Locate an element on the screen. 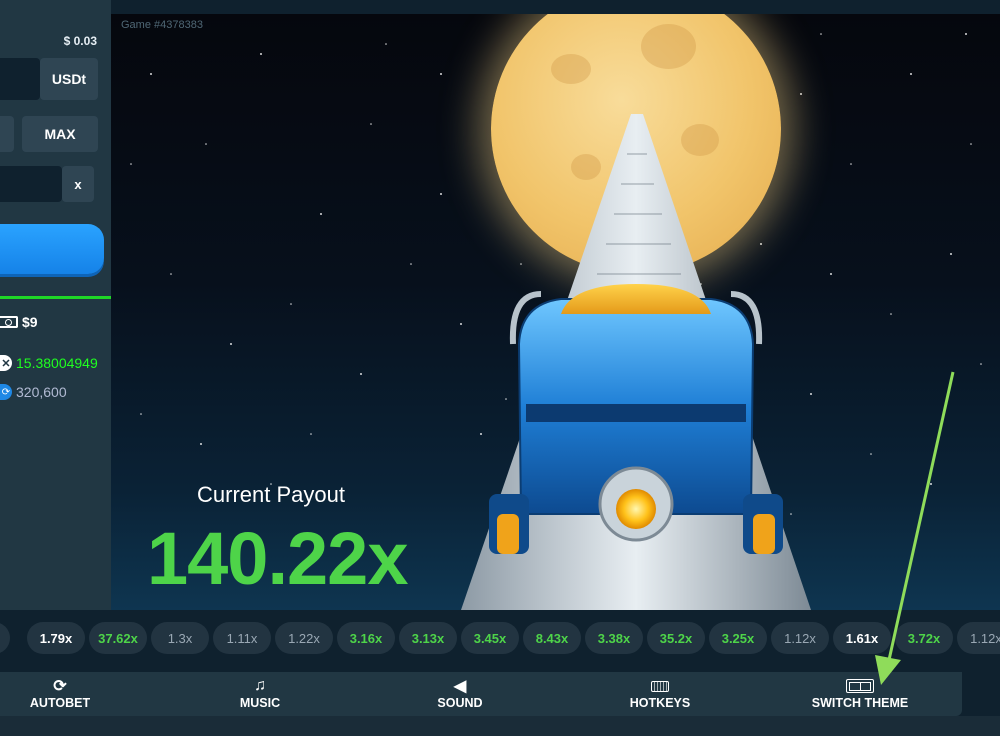 This screenshot has width=1000, height=736. bet-amount-row: USDt is located at coordinates (49, 79).